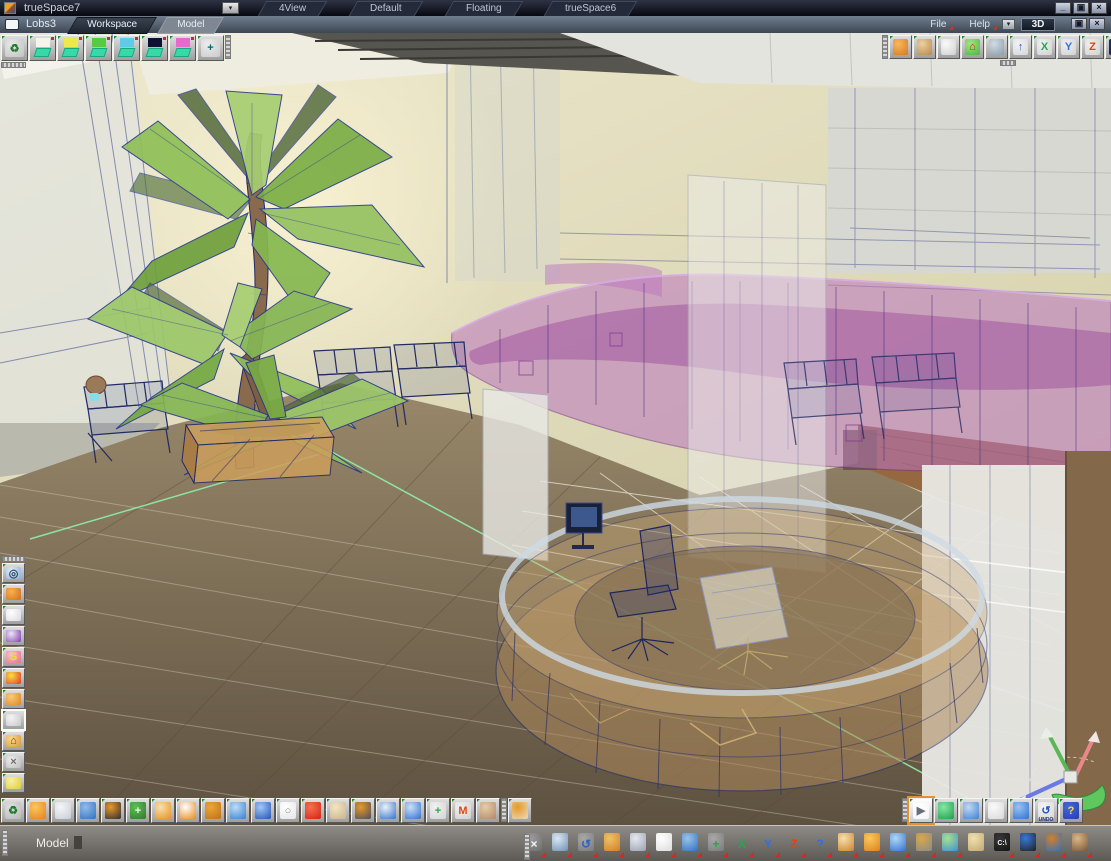  What do you see at coordinates (63, 810) in the screenshot?
I see `pick-material-icon` at bounding box center [63, 810].